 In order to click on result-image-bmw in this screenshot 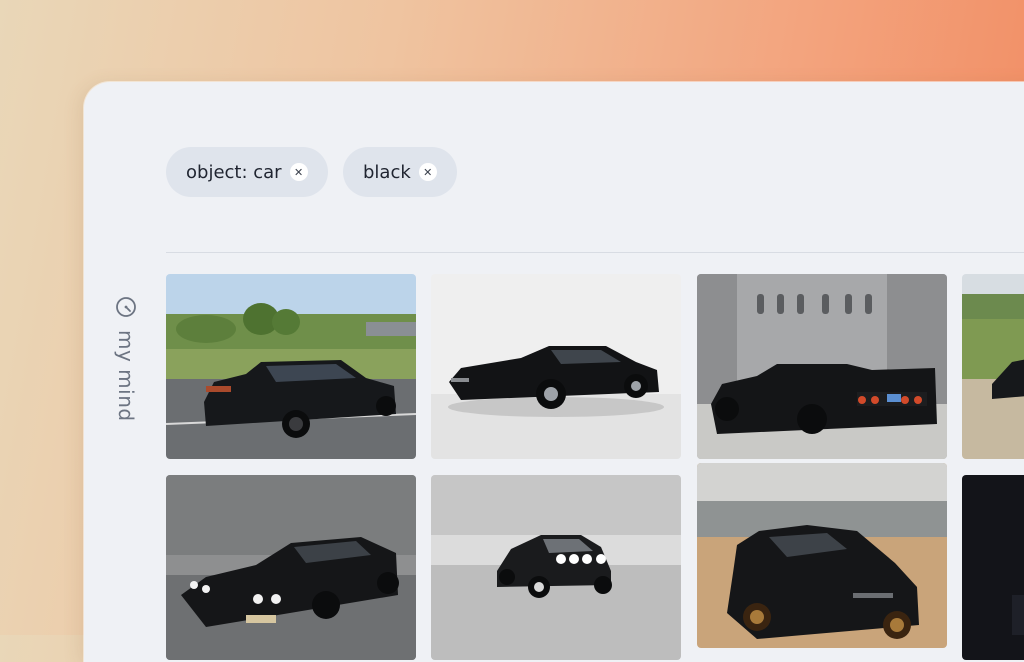, I will do `click(291, 366)`.